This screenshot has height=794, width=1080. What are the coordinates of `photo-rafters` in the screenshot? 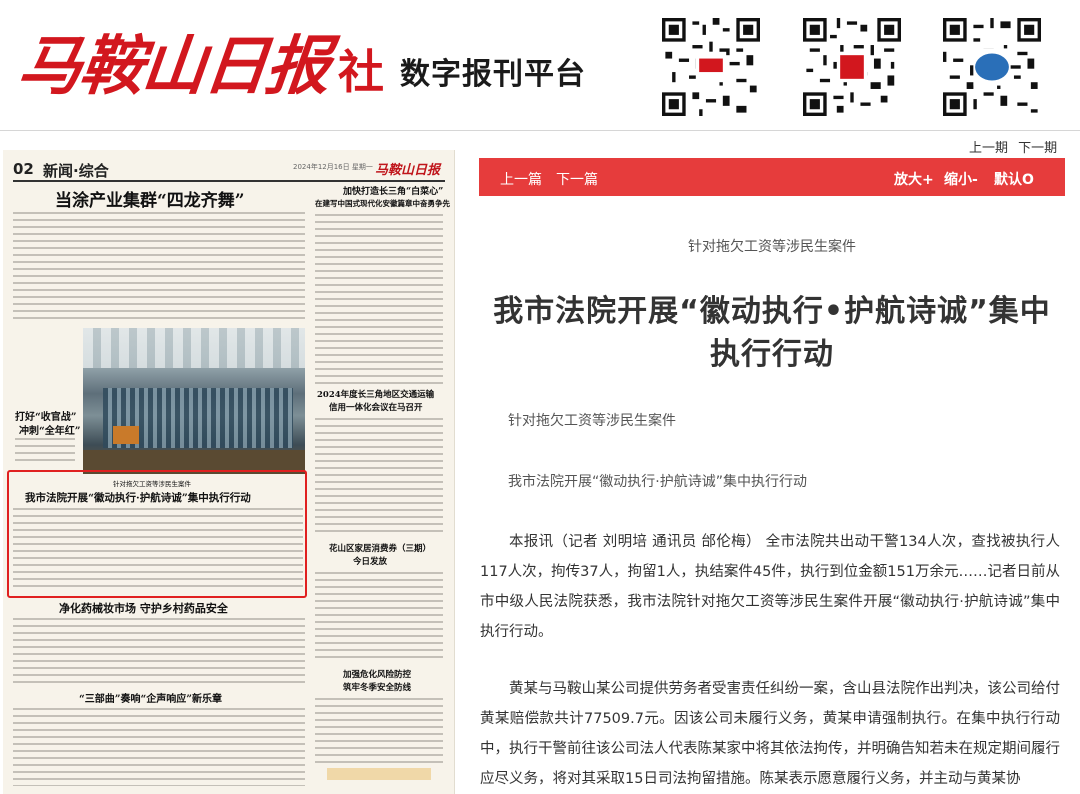 It's located at (194, 348).